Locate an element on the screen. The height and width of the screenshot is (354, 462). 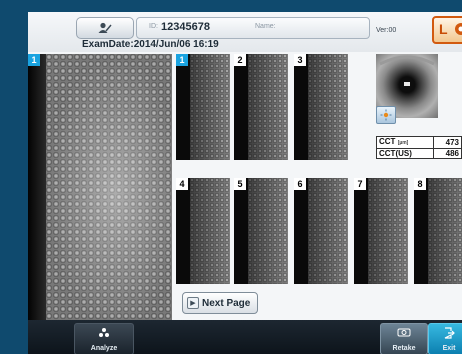
table-row: CCT [µm] 473 is located at coordinates (418, 142).